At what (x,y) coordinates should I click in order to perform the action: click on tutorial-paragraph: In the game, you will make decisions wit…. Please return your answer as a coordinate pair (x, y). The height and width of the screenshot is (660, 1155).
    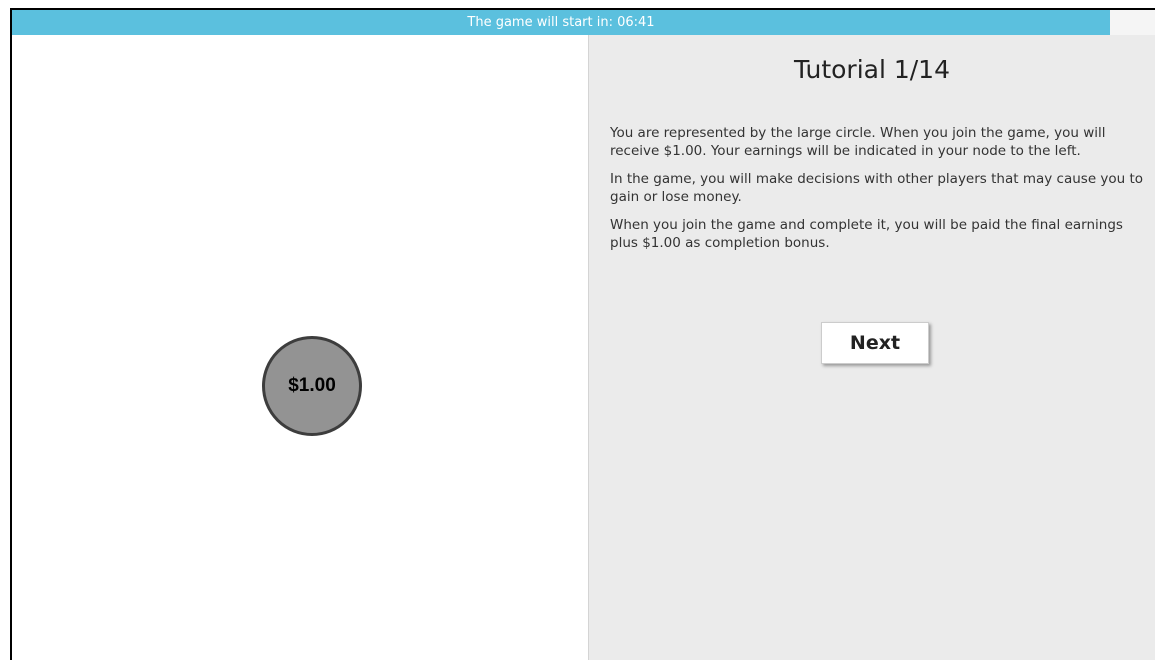
    Looking at the image, I should click on (877, 188).